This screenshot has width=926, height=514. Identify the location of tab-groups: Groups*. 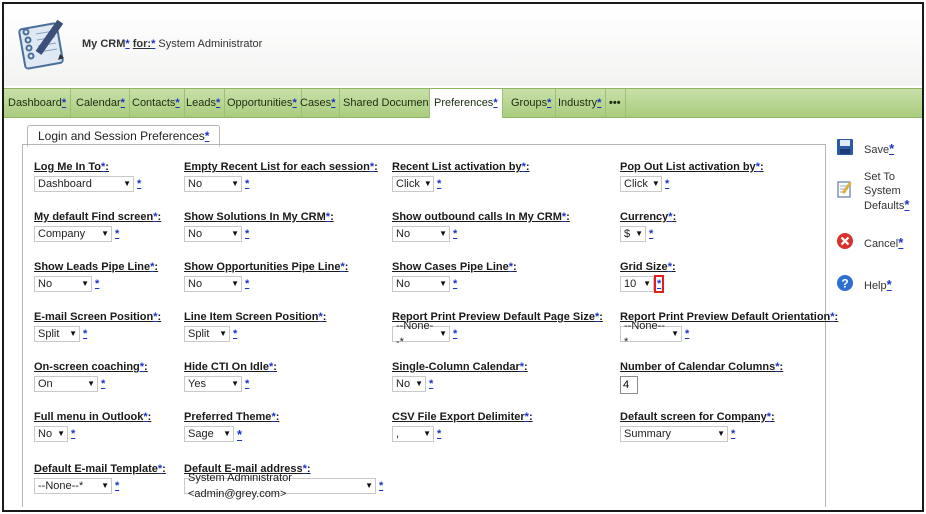
(532, 103).